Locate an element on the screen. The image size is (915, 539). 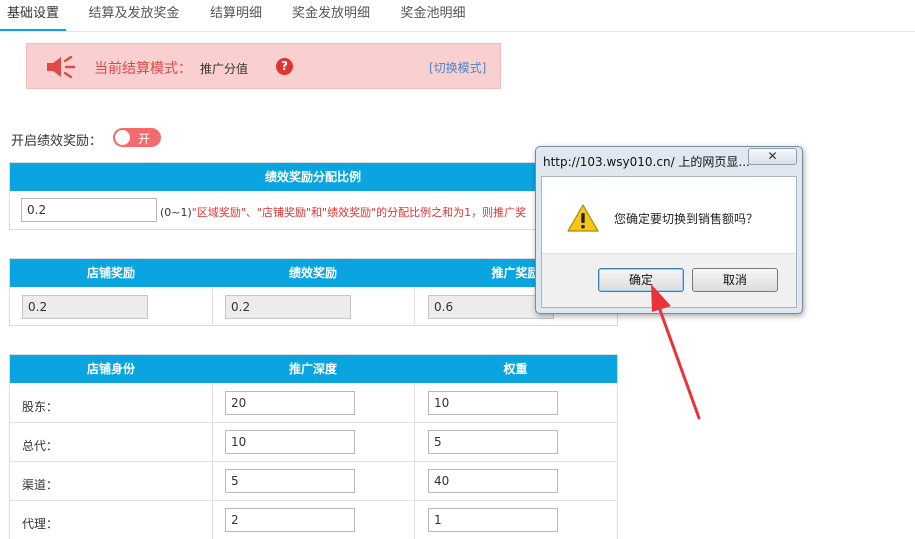
ratio-table-header: 绩效奖励分配比例 is located at coordinates (313, 177).